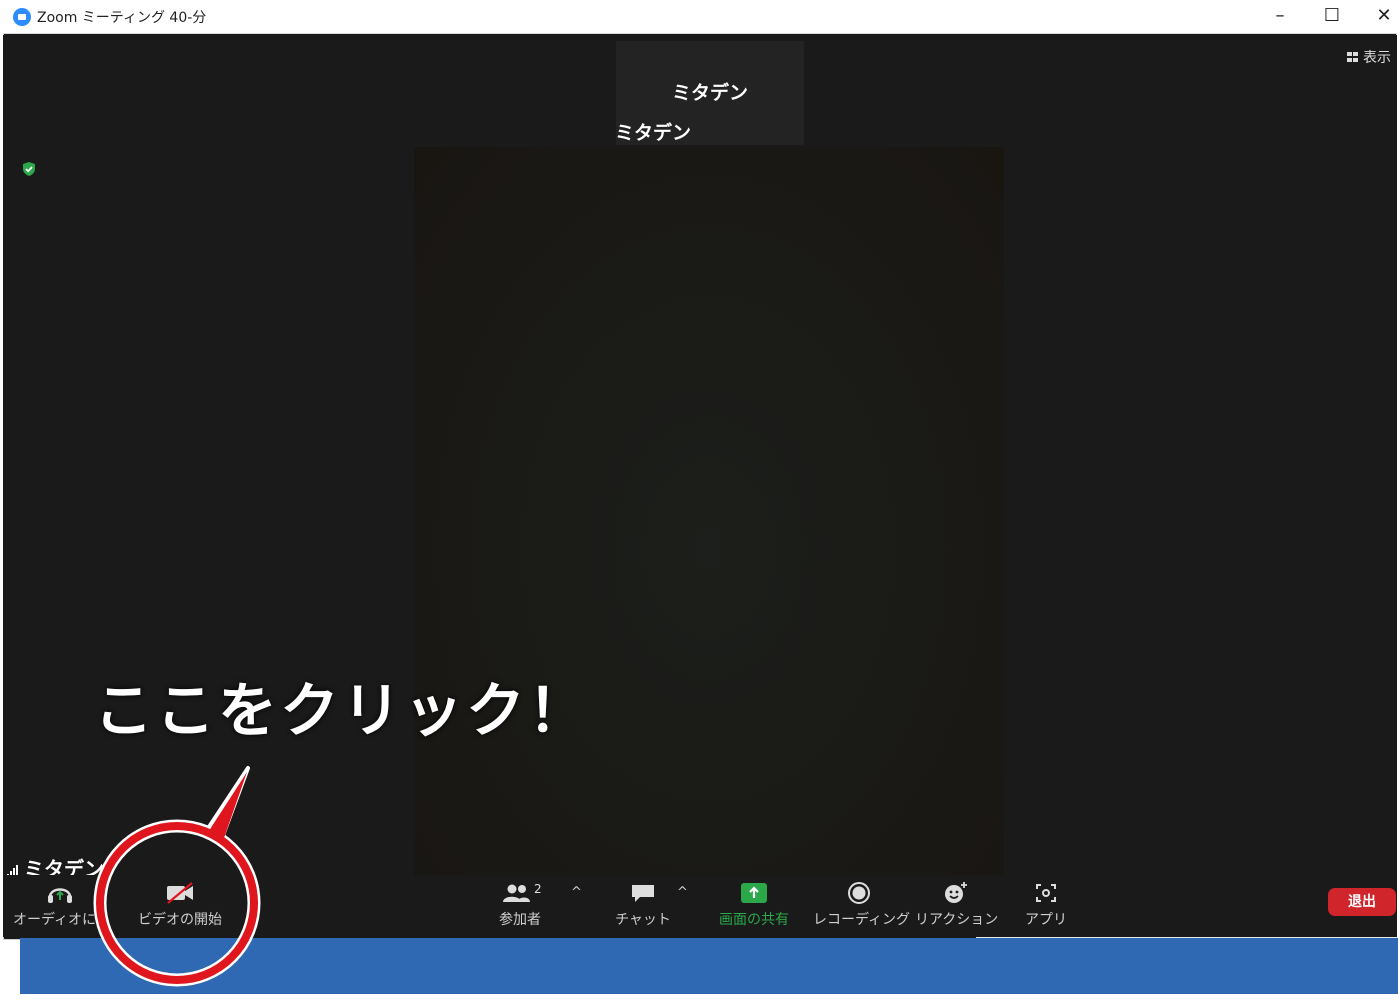  What do you see at coordinates (754, 905) in the screenshot?
I see `share-screen-button: 画面の共有` at bounding box center [754, 905].